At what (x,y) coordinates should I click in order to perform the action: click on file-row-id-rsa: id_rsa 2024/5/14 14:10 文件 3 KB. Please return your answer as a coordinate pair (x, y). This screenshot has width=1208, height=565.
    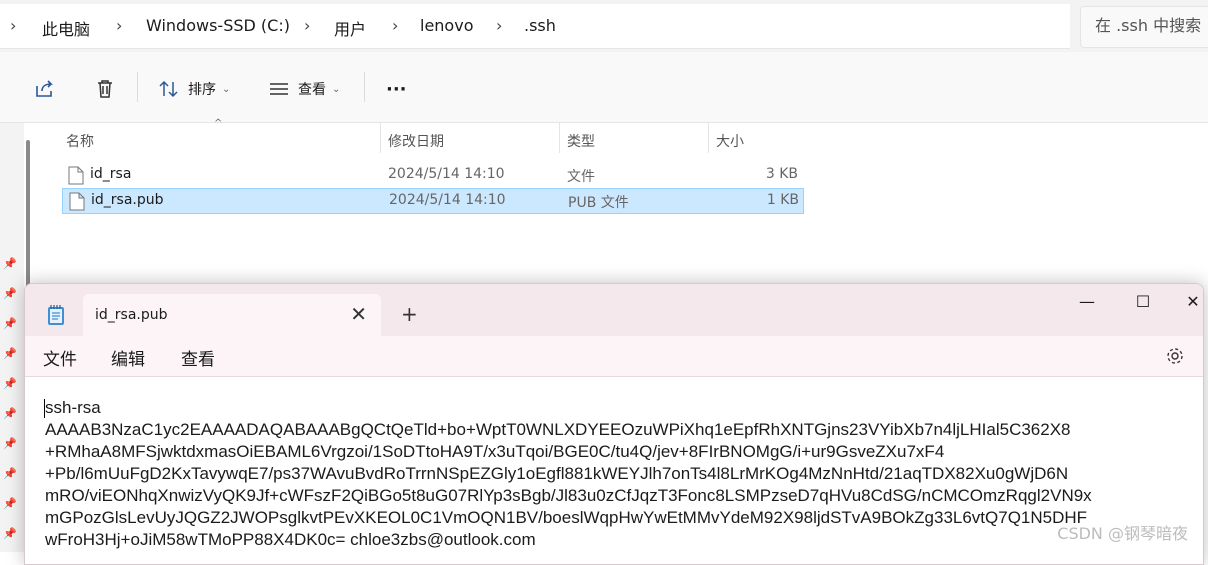
    Looking at the image, I should click on (432, 175).